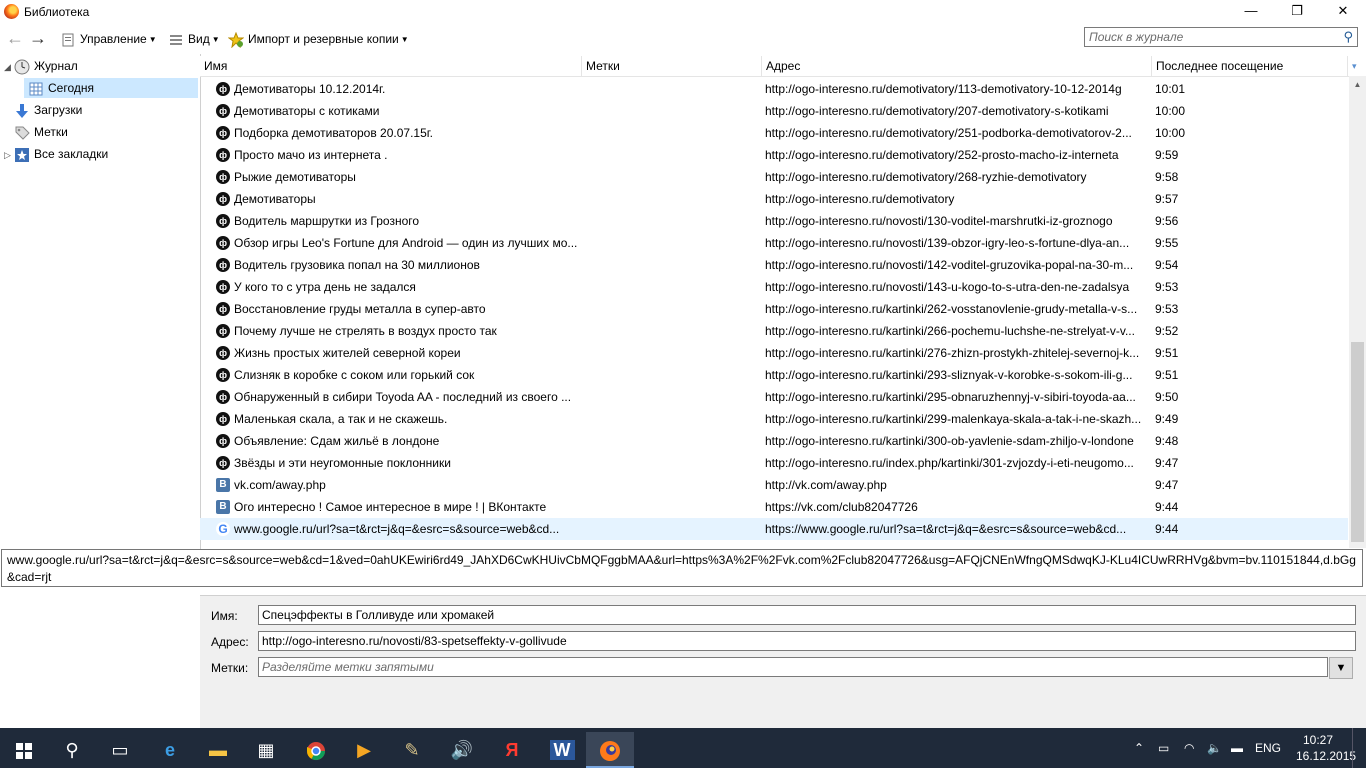 This screenshot has height=768, width=1366. I want to click on manage-menu-button: Управление ▼, so click(108, 39).